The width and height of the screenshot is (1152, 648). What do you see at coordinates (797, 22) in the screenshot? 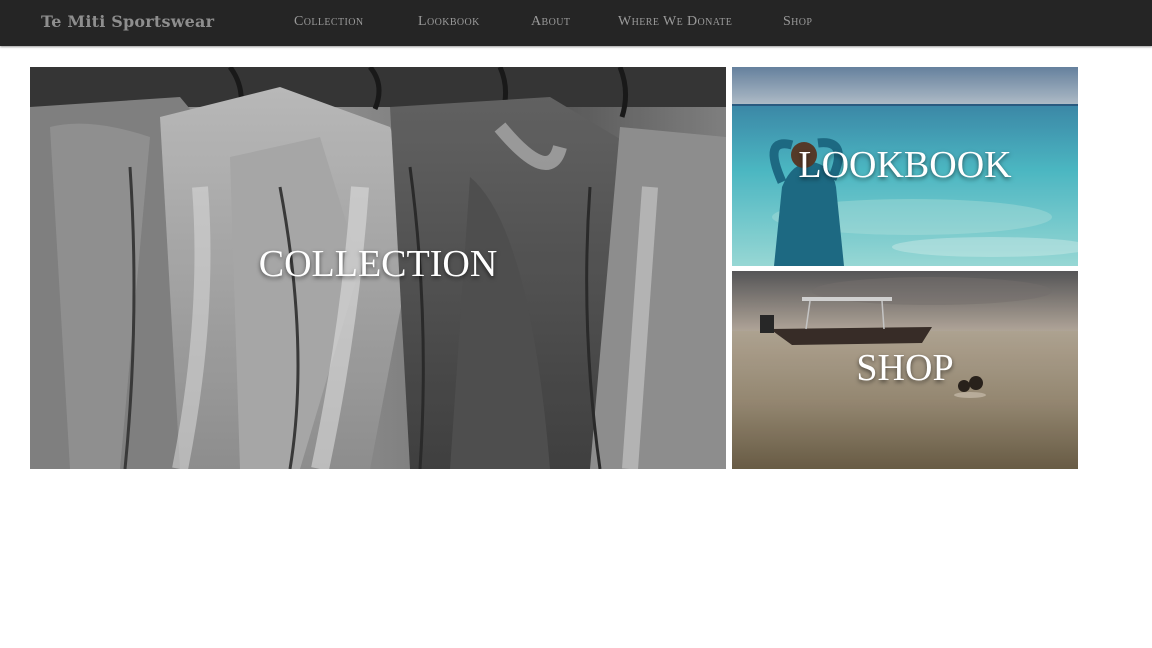
I see `nav-link-shop: Shop` at bounding box center [797, 22].